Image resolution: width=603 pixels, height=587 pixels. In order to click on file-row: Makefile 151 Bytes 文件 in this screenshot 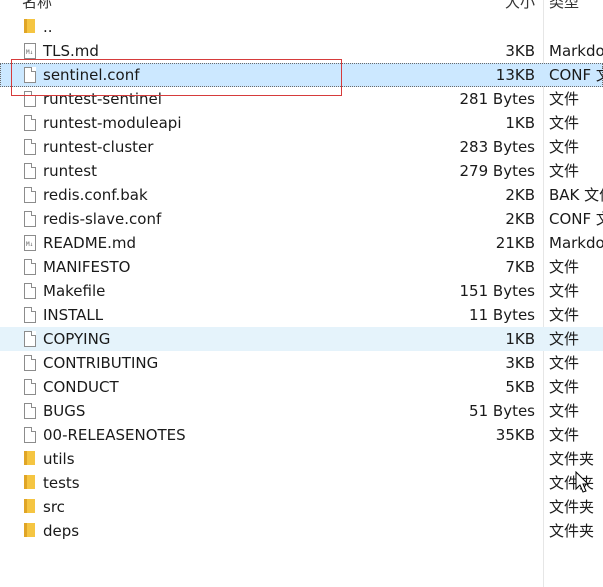, I will do `click(301, 291)`.